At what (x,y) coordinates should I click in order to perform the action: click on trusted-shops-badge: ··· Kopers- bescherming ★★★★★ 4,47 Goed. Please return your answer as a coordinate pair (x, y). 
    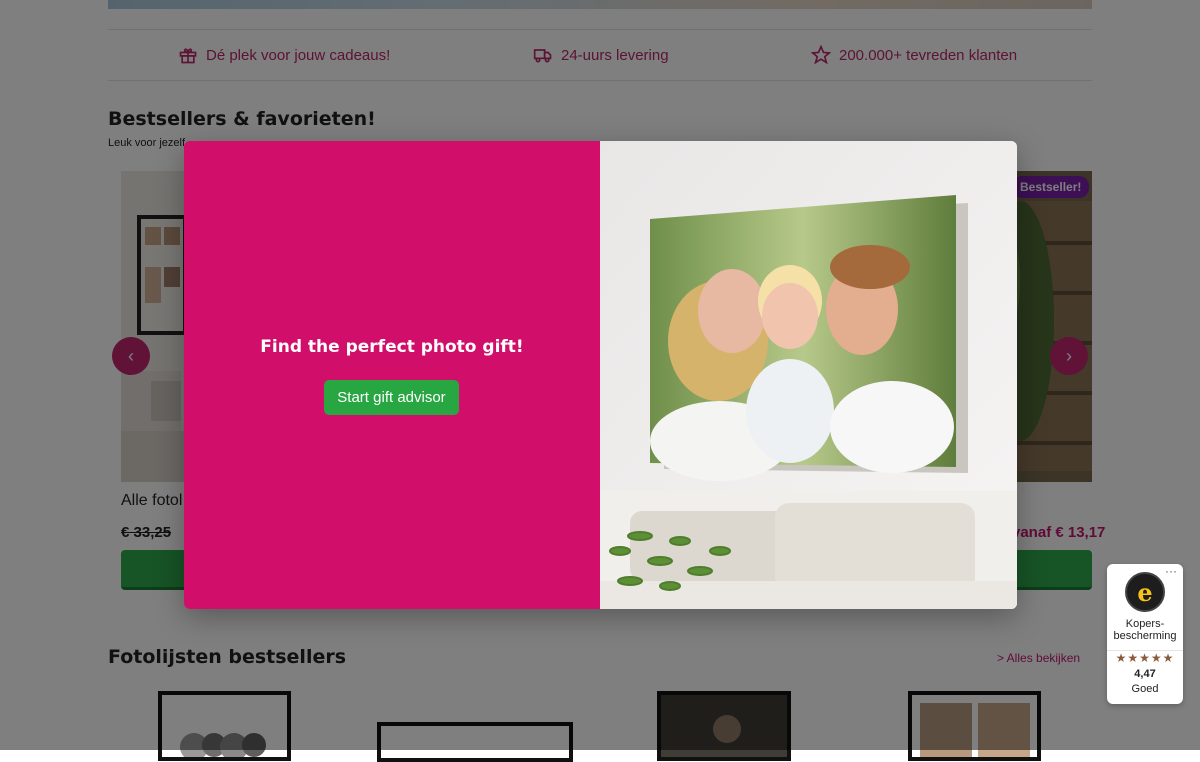
    Looking at the image, I should click on (1145, 634).